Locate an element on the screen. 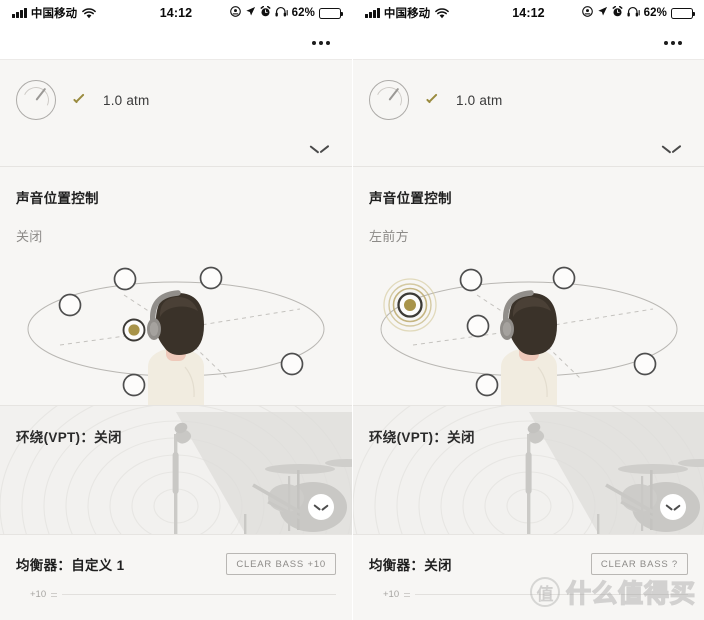  clear-bass-badge: CLEAR BASS ? is located at coordinates (639, 564).